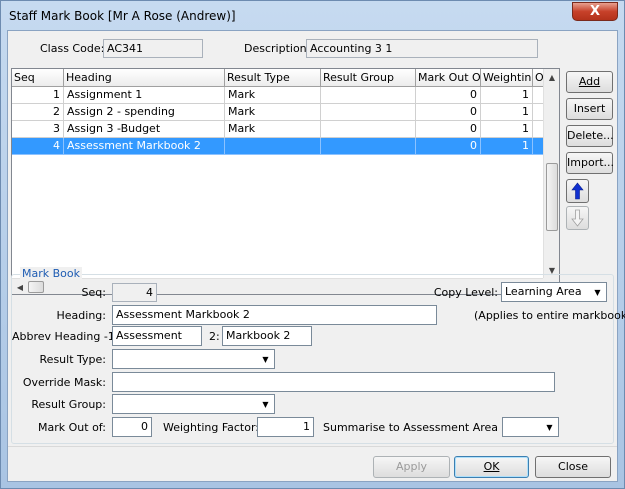 The image size is (625, 489). Describe the element at coordinates (122, 16) in the screenshot. I see `window-title: Staff Mark Book [Mr A Rose (Andrew)]` at that location.